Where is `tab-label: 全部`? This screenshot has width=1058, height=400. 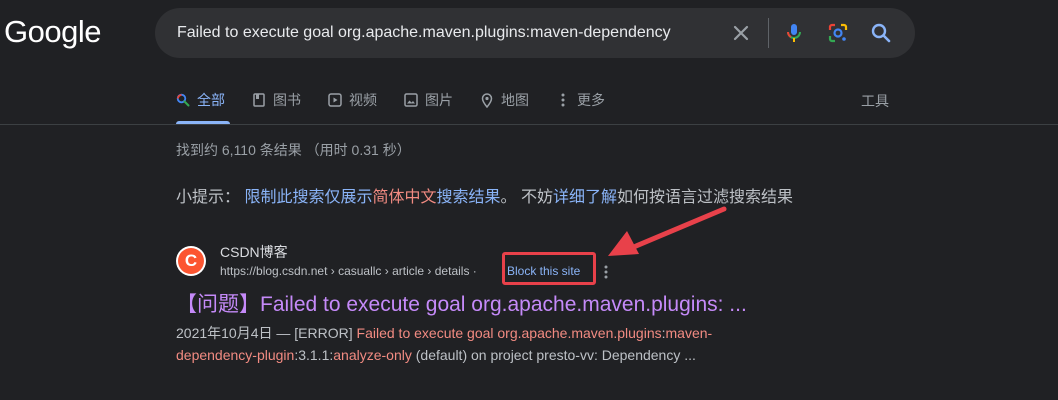
tab-label: 全部 is located at coordinates (211, 100).